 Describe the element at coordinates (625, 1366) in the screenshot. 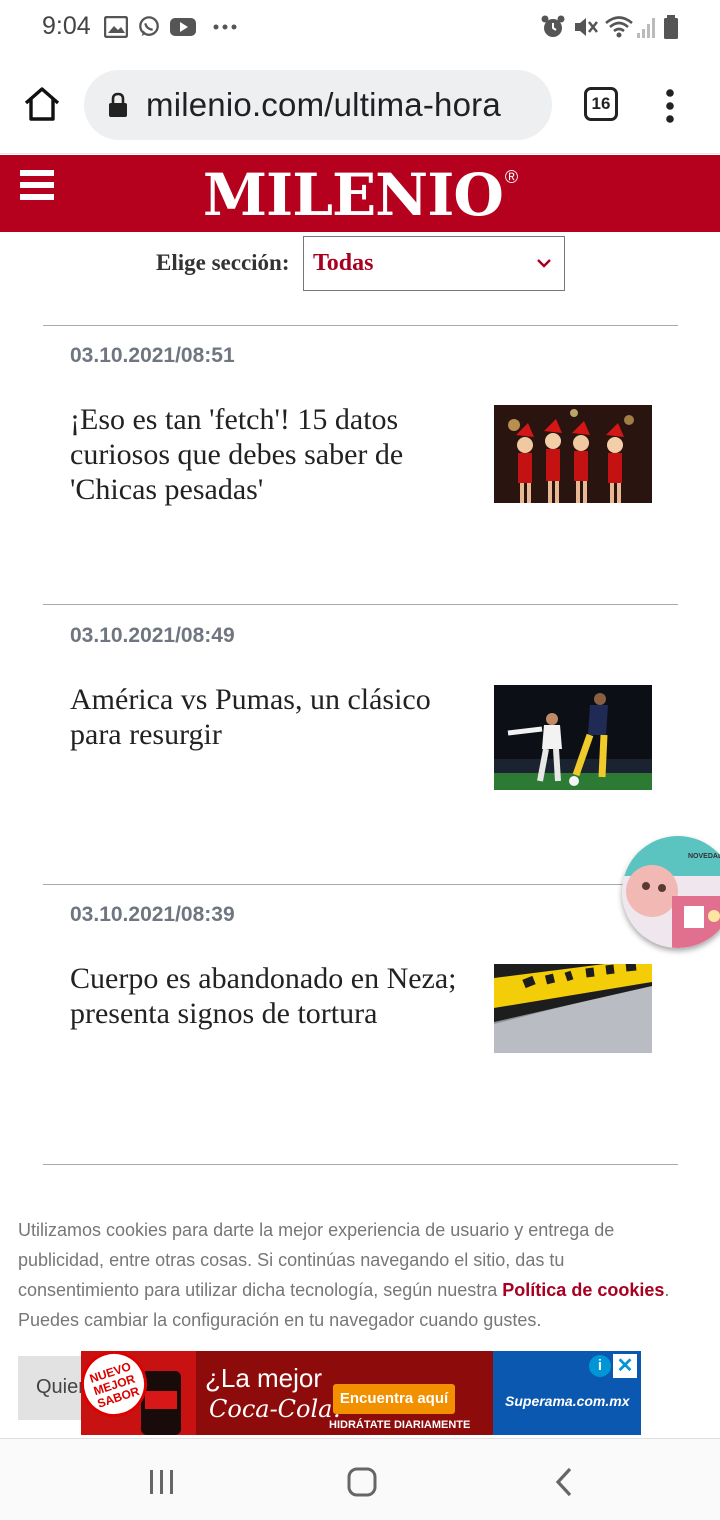

I see `ad-close-icon: ✕` at that location.